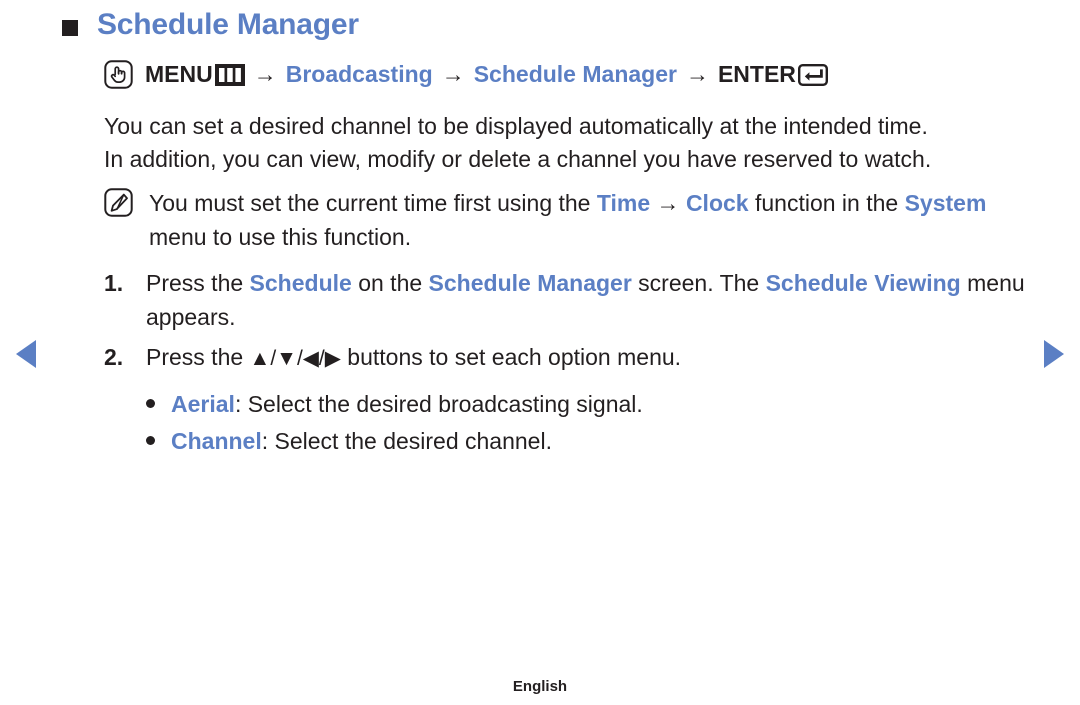 Image resolution: width=1080 pixels, height=705 pixels. What do you see at coordinates (114, 357) in the screenshot?
I see `step-number: 2.` at bounding box center [114, 357].